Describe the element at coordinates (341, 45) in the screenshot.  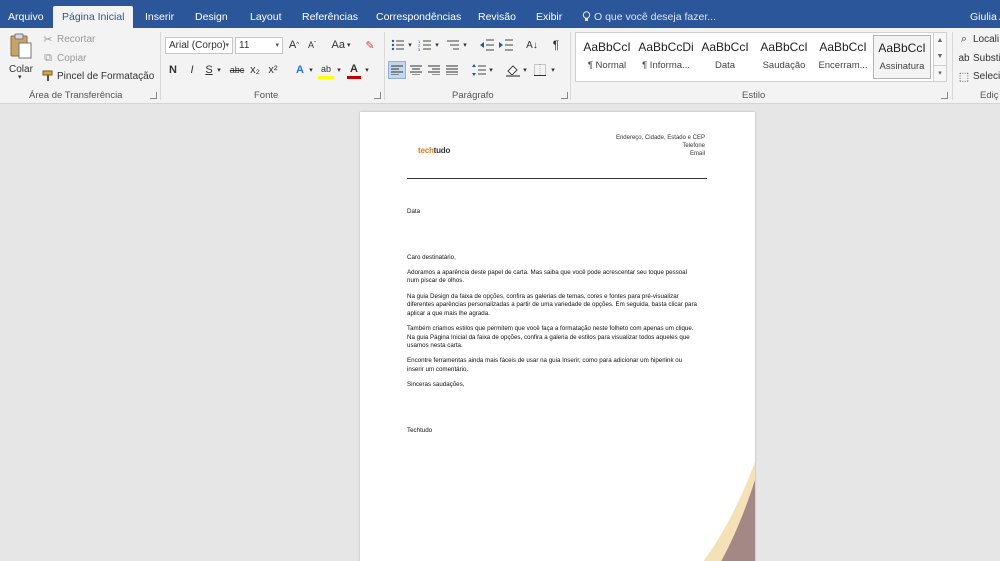
I see `change-case-button: Aa ▾` at that location.